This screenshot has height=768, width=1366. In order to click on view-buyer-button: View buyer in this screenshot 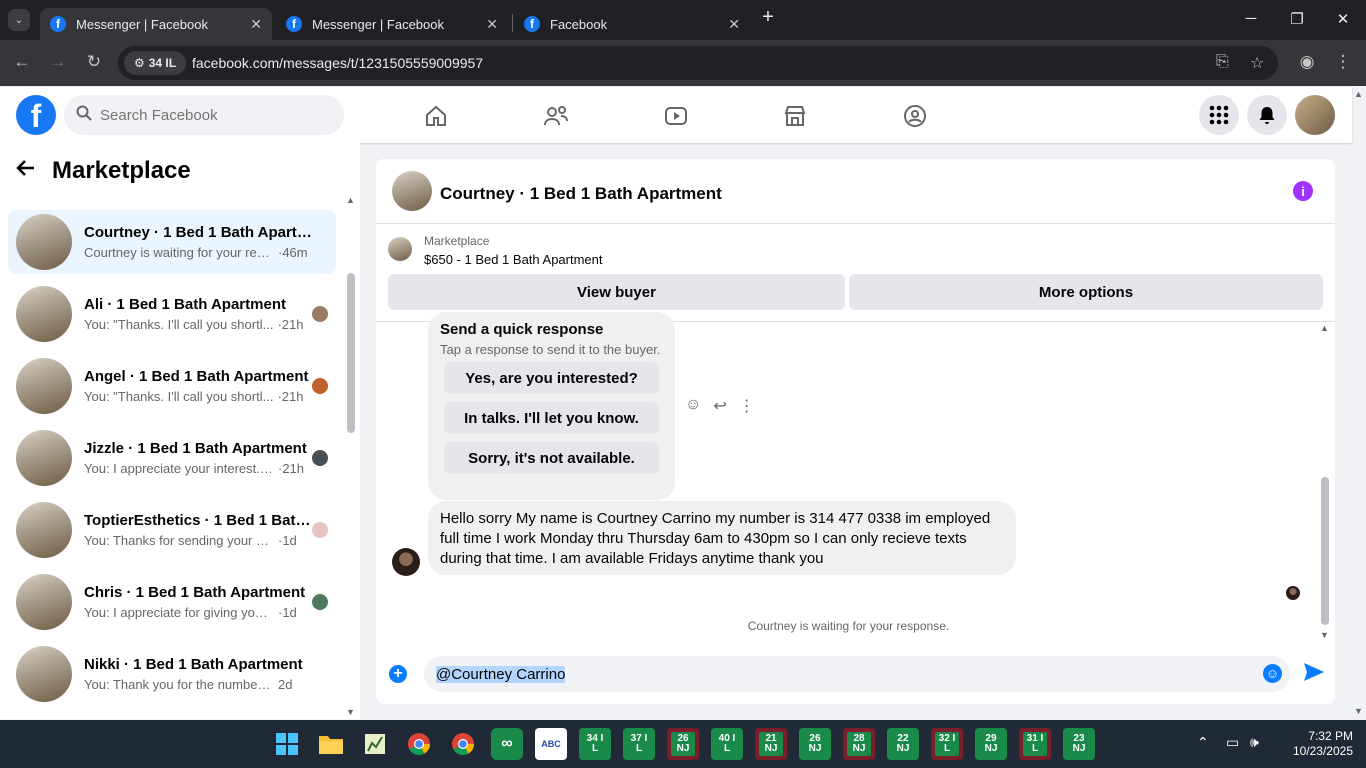, I will do `click(616, 292)`.